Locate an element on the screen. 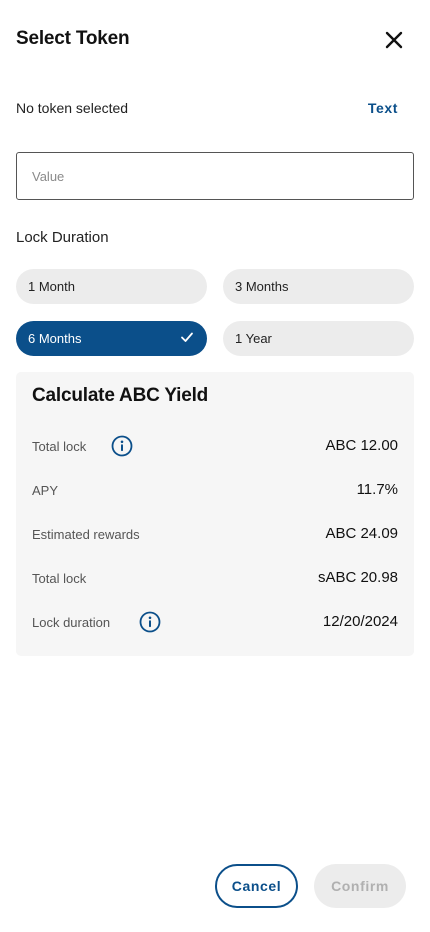  token-status: No token selected is located at coordinates (72, 108).